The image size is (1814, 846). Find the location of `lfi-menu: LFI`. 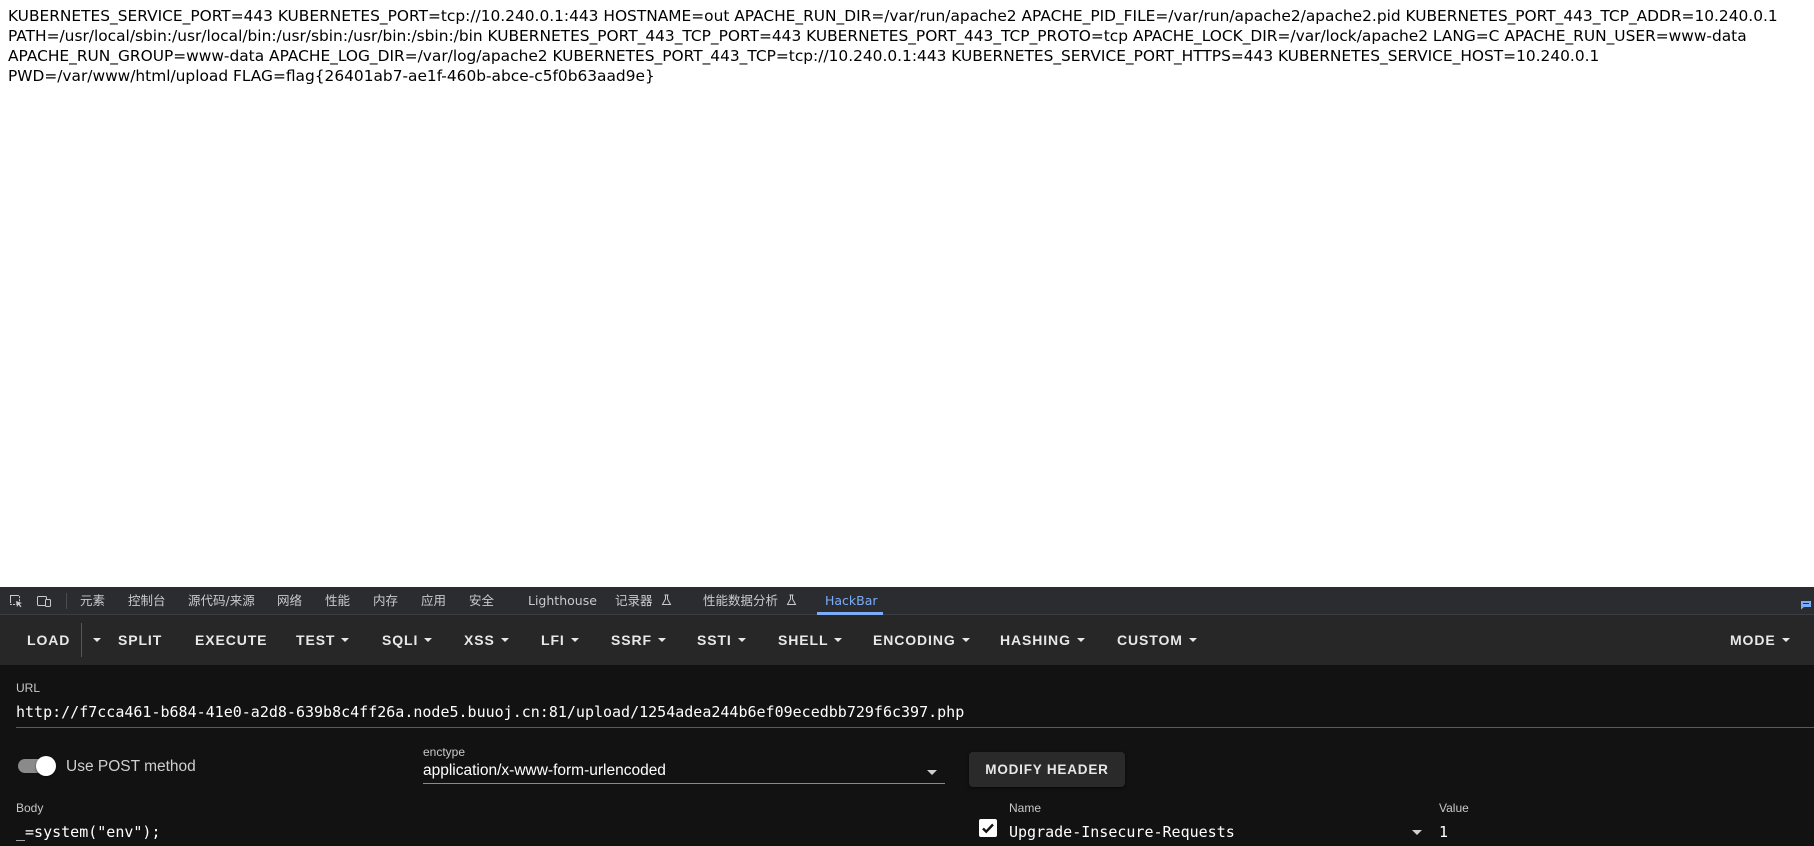

lfi-menu: LFI is located at coordinates (560, 640).